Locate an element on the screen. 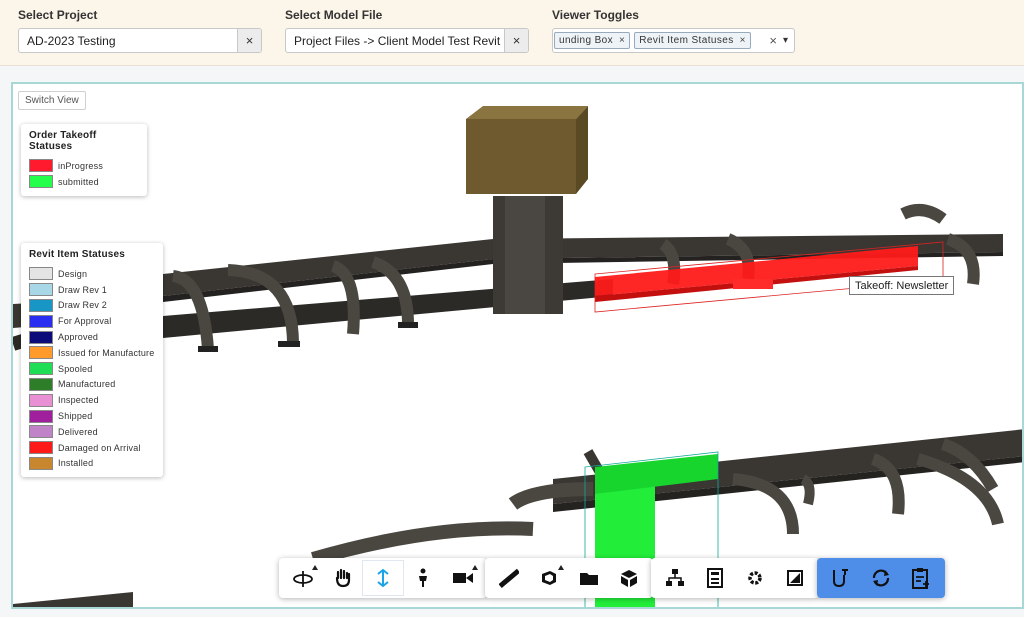  legend-item: Issued for Manufacture is located at coordinates (92, 353).